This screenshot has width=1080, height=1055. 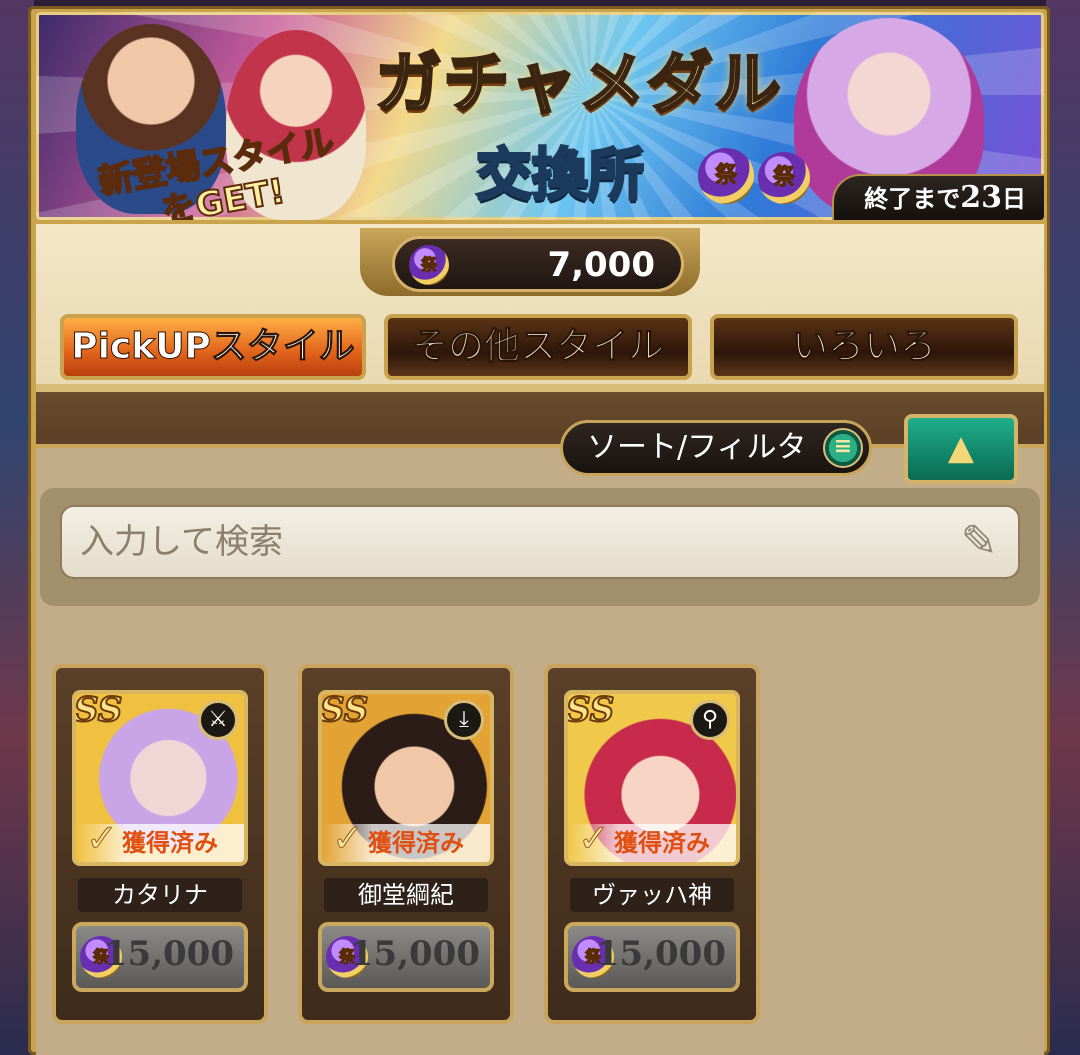 I want to click on banner-title: ガチャメダル, so click(x=578, y=84).